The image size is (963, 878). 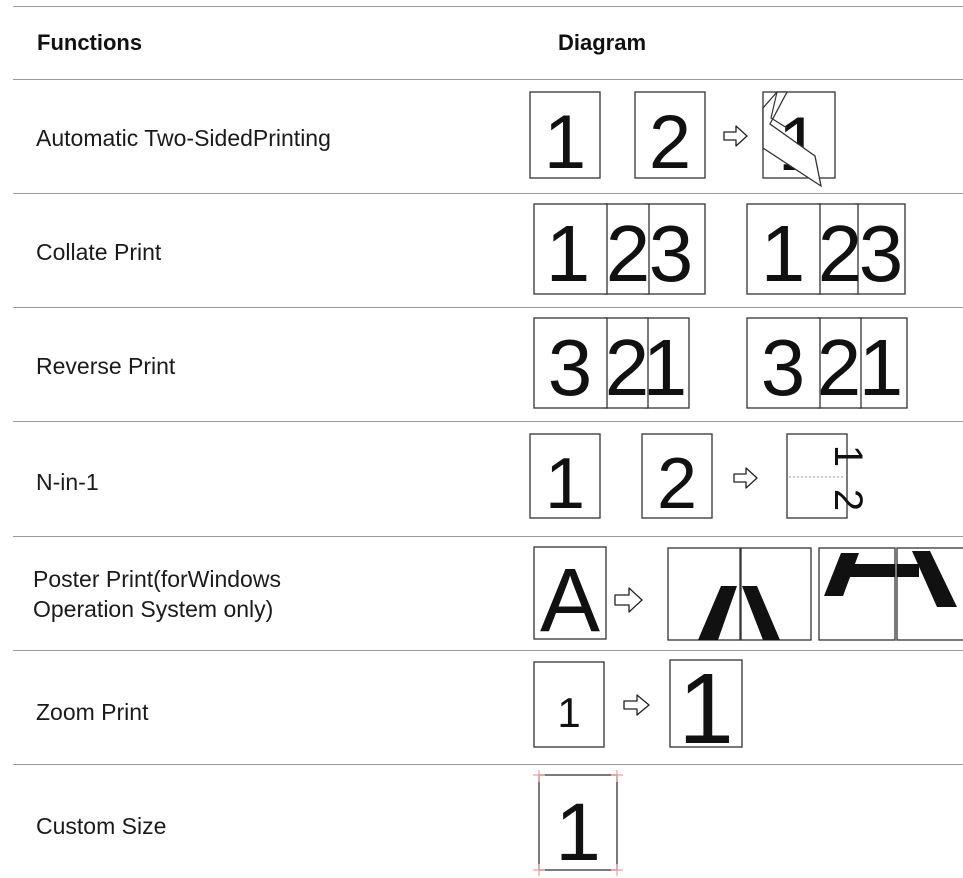 I want to click on function-label-n-in-1: N-in-1, so click(x=67, y=482).